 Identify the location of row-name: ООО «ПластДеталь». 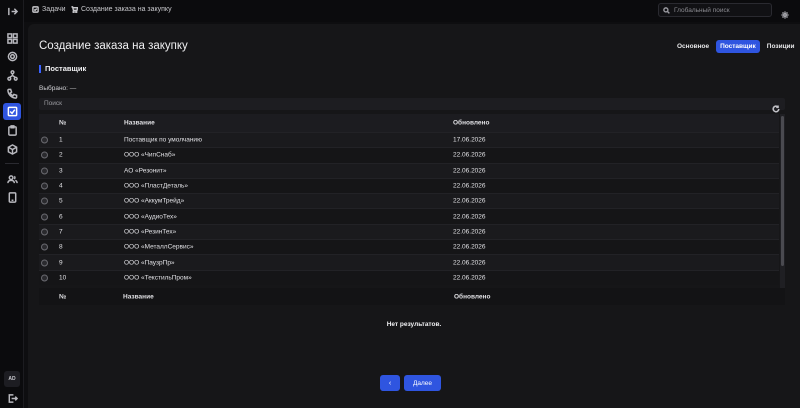
(156, 186).